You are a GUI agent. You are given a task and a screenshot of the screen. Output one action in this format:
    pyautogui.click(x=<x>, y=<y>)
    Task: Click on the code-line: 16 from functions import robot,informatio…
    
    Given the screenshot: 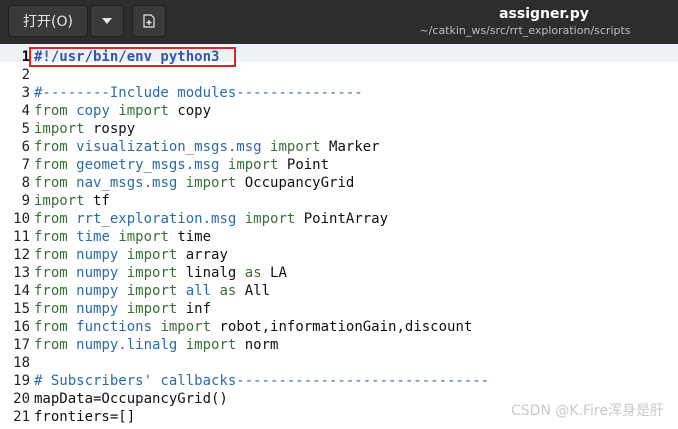 What is the action you would take?
    pyautogui.click(x=339, y=327)
    